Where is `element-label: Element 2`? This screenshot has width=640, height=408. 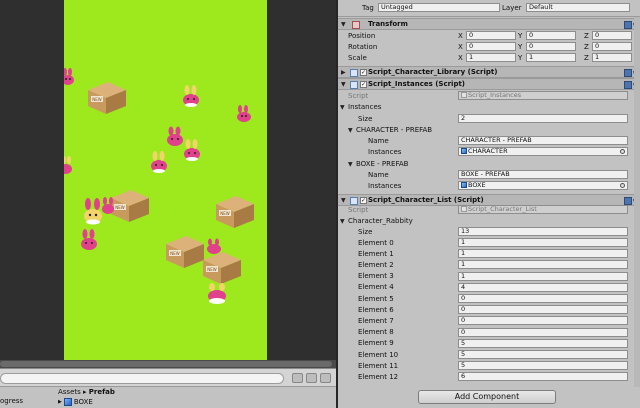
element-label: Element 2 is located at coordinates (376, 264).